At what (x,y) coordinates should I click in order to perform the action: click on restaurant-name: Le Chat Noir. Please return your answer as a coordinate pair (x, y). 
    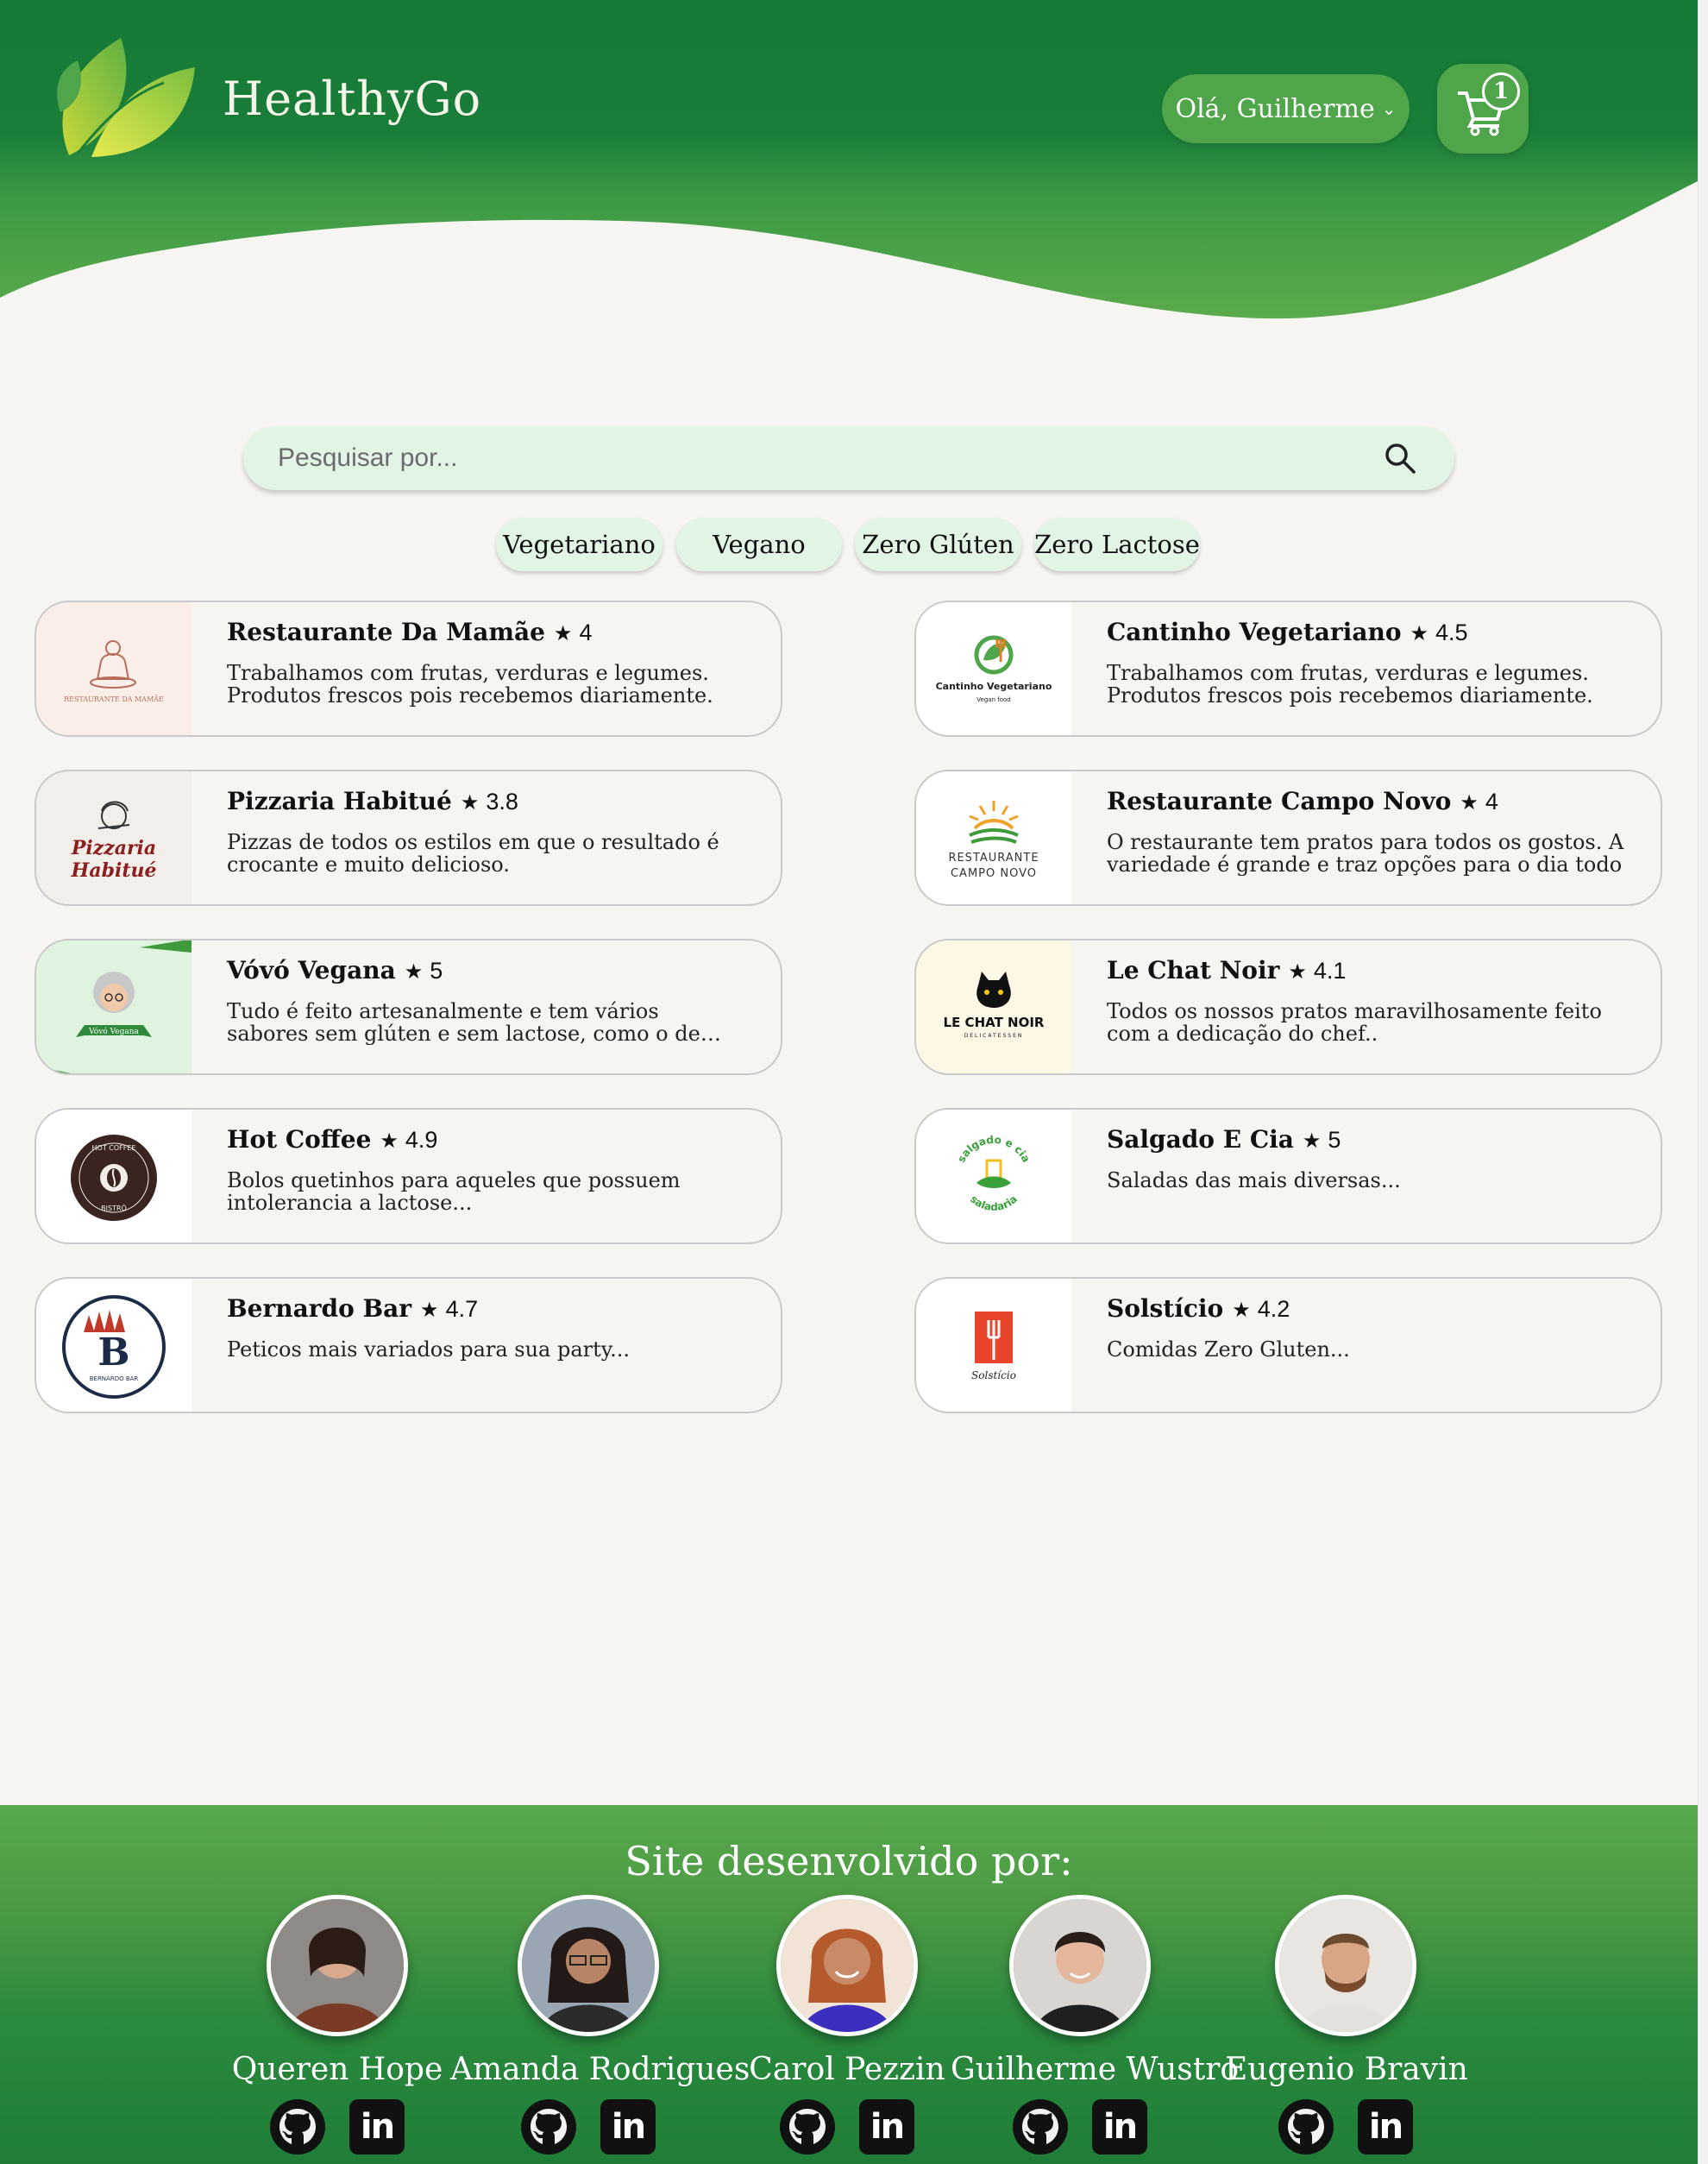
    Looking at the image, I should click on (1193, 970).